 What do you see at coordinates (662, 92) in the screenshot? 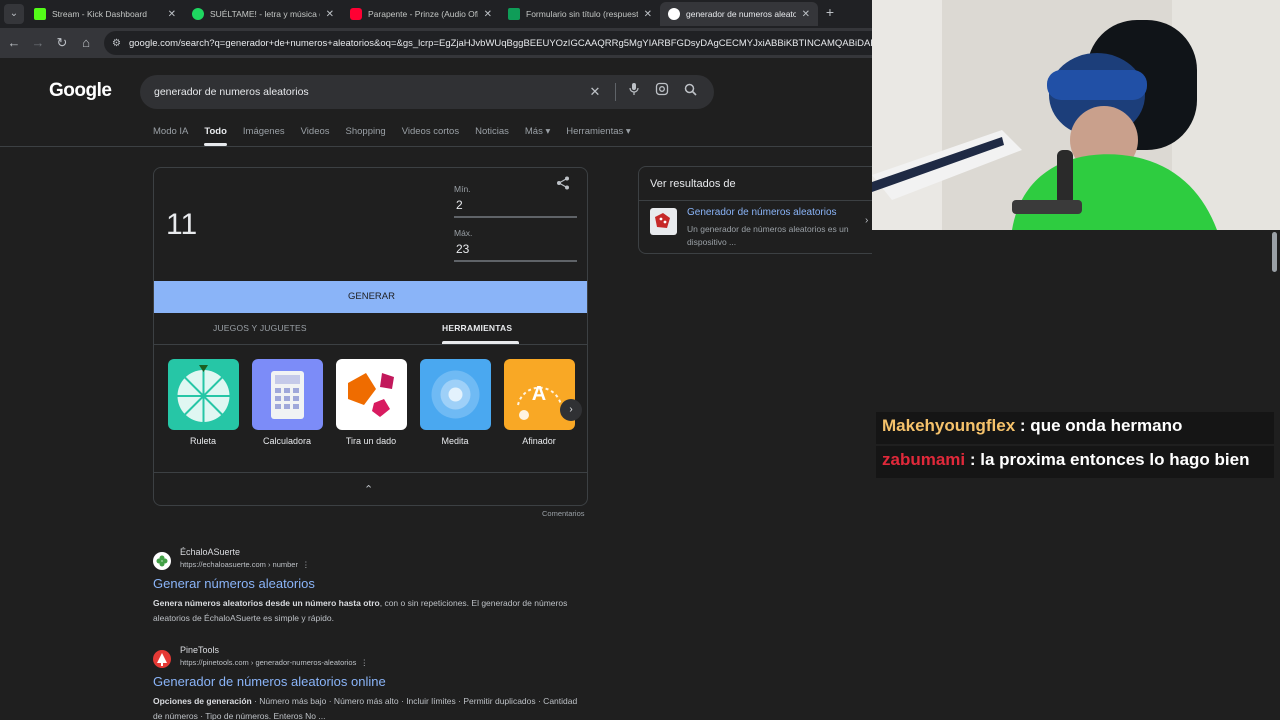
I see `lens-icon` at bounding box center [662, 92].